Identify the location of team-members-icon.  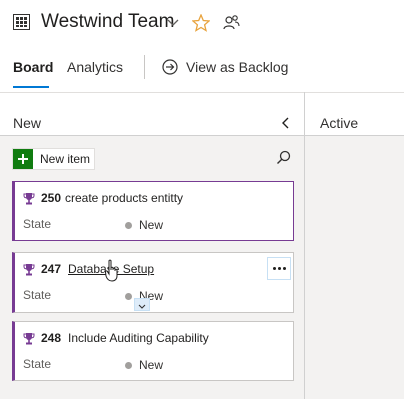
(231, 22).